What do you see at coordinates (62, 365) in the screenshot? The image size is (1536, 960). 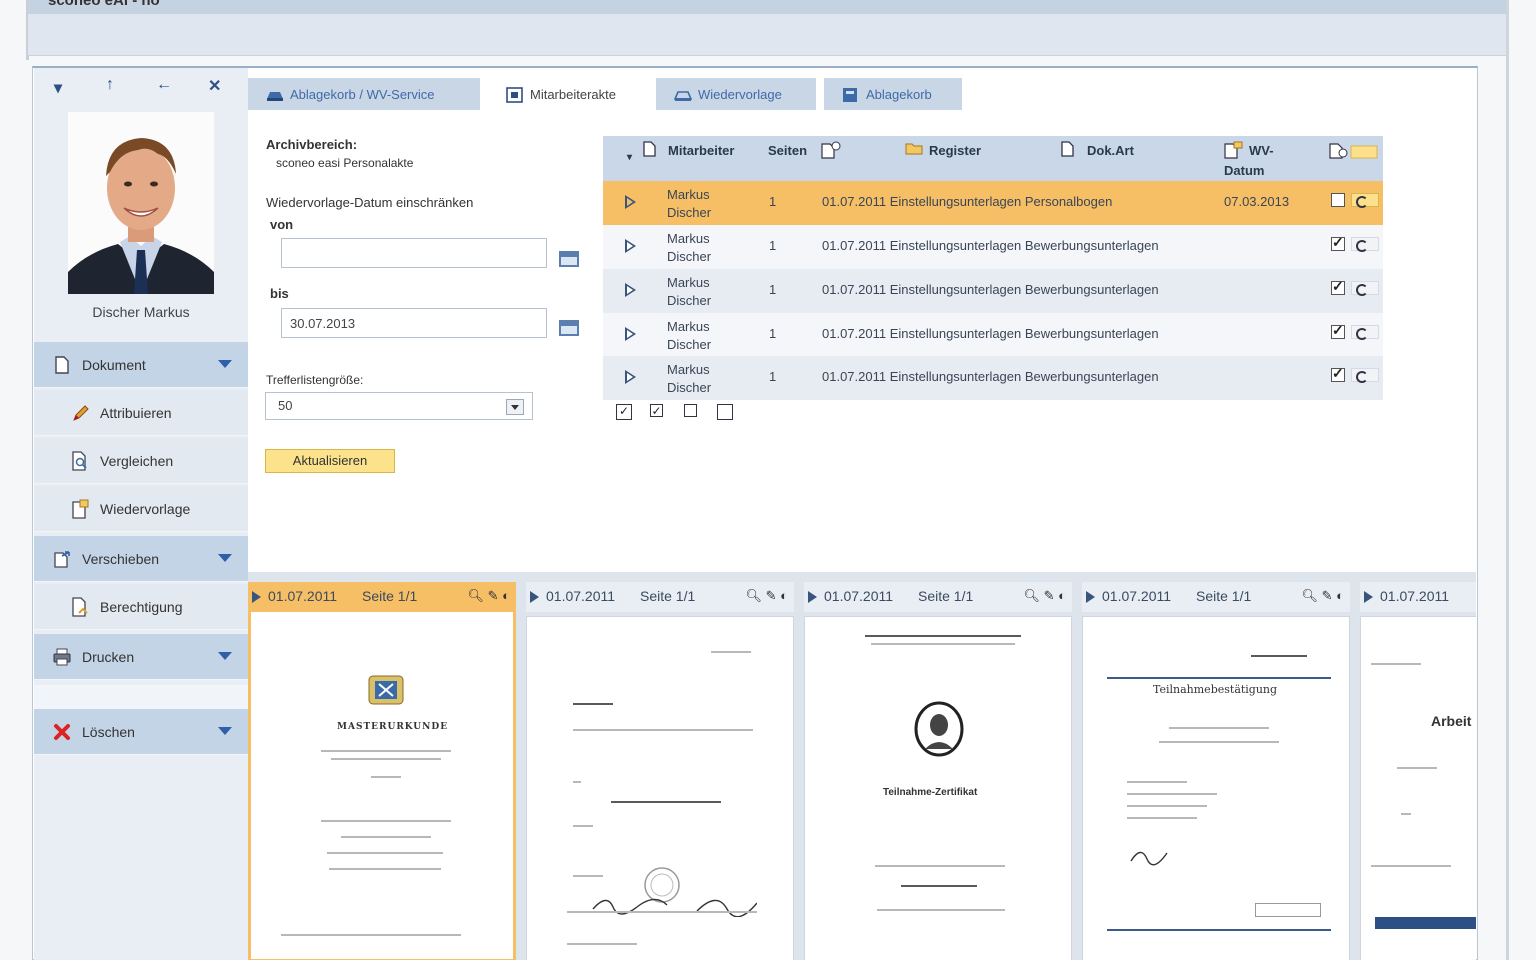 I see `document-icon` at bounding box center [62, 365].